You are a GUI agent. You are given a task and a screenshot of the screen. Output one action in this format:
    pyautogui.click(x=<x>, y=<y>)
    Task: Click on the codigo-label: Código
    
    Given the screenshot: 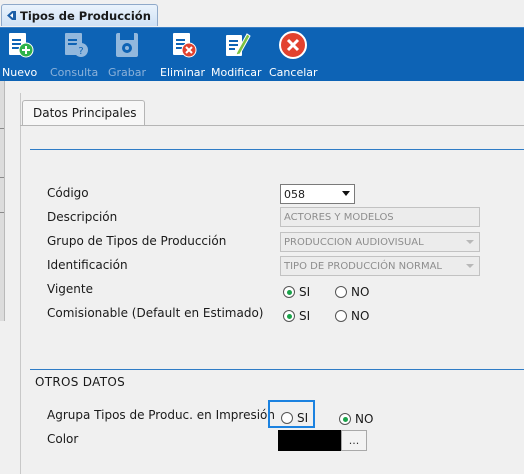 What is the action you would take?
    pyautogui.click(x=68, y=193)
    